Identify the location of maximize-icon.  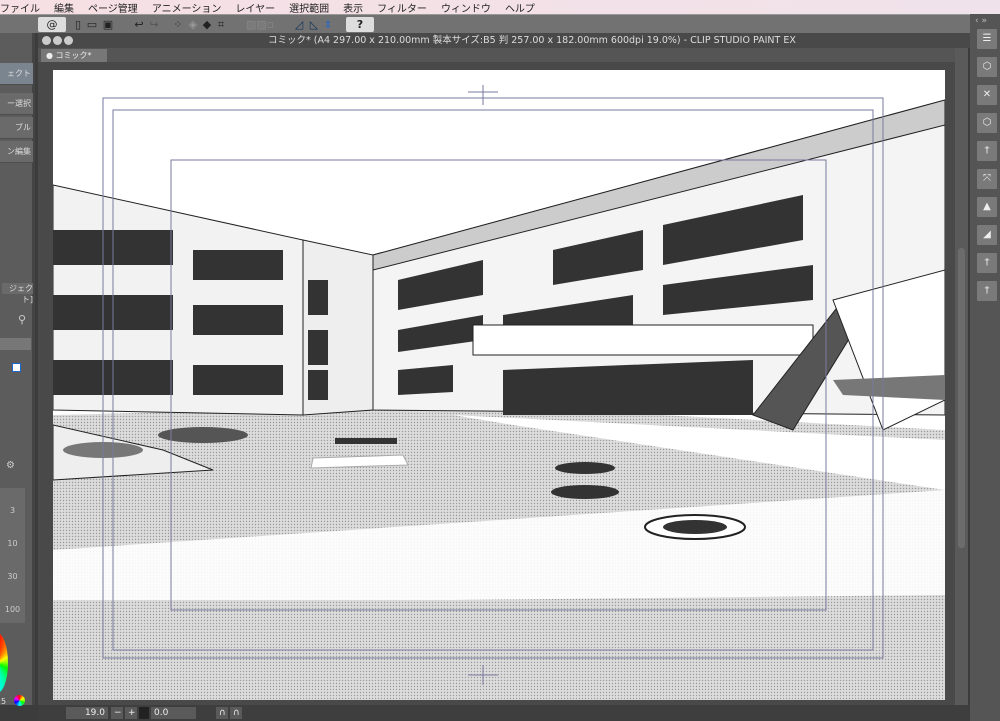
(68, 40).